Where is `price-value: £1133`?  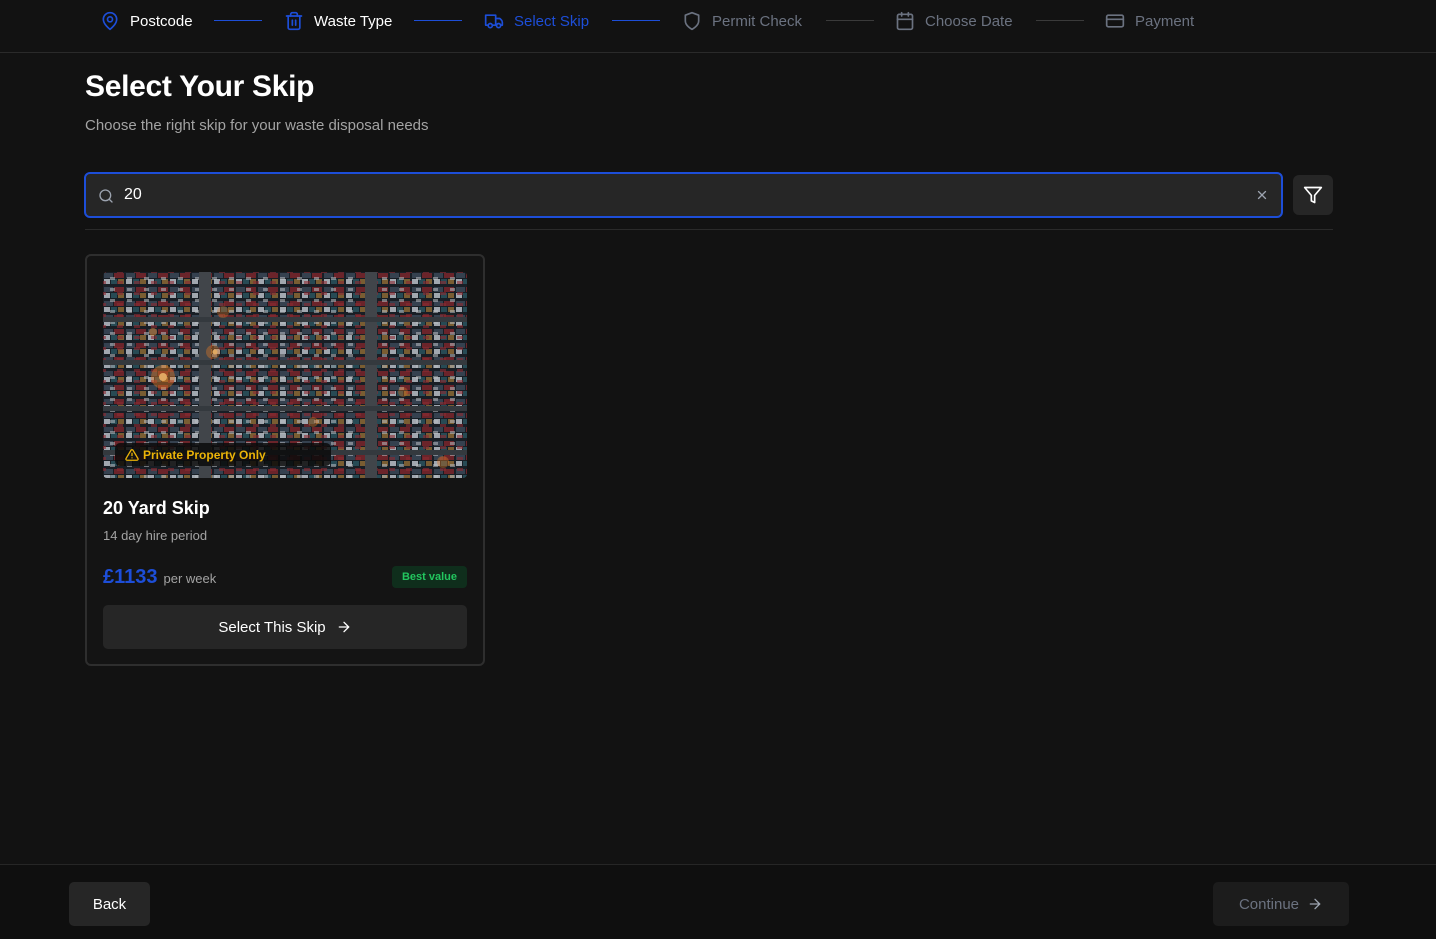
price-value: £1133 is located at coordinates (130, 577).